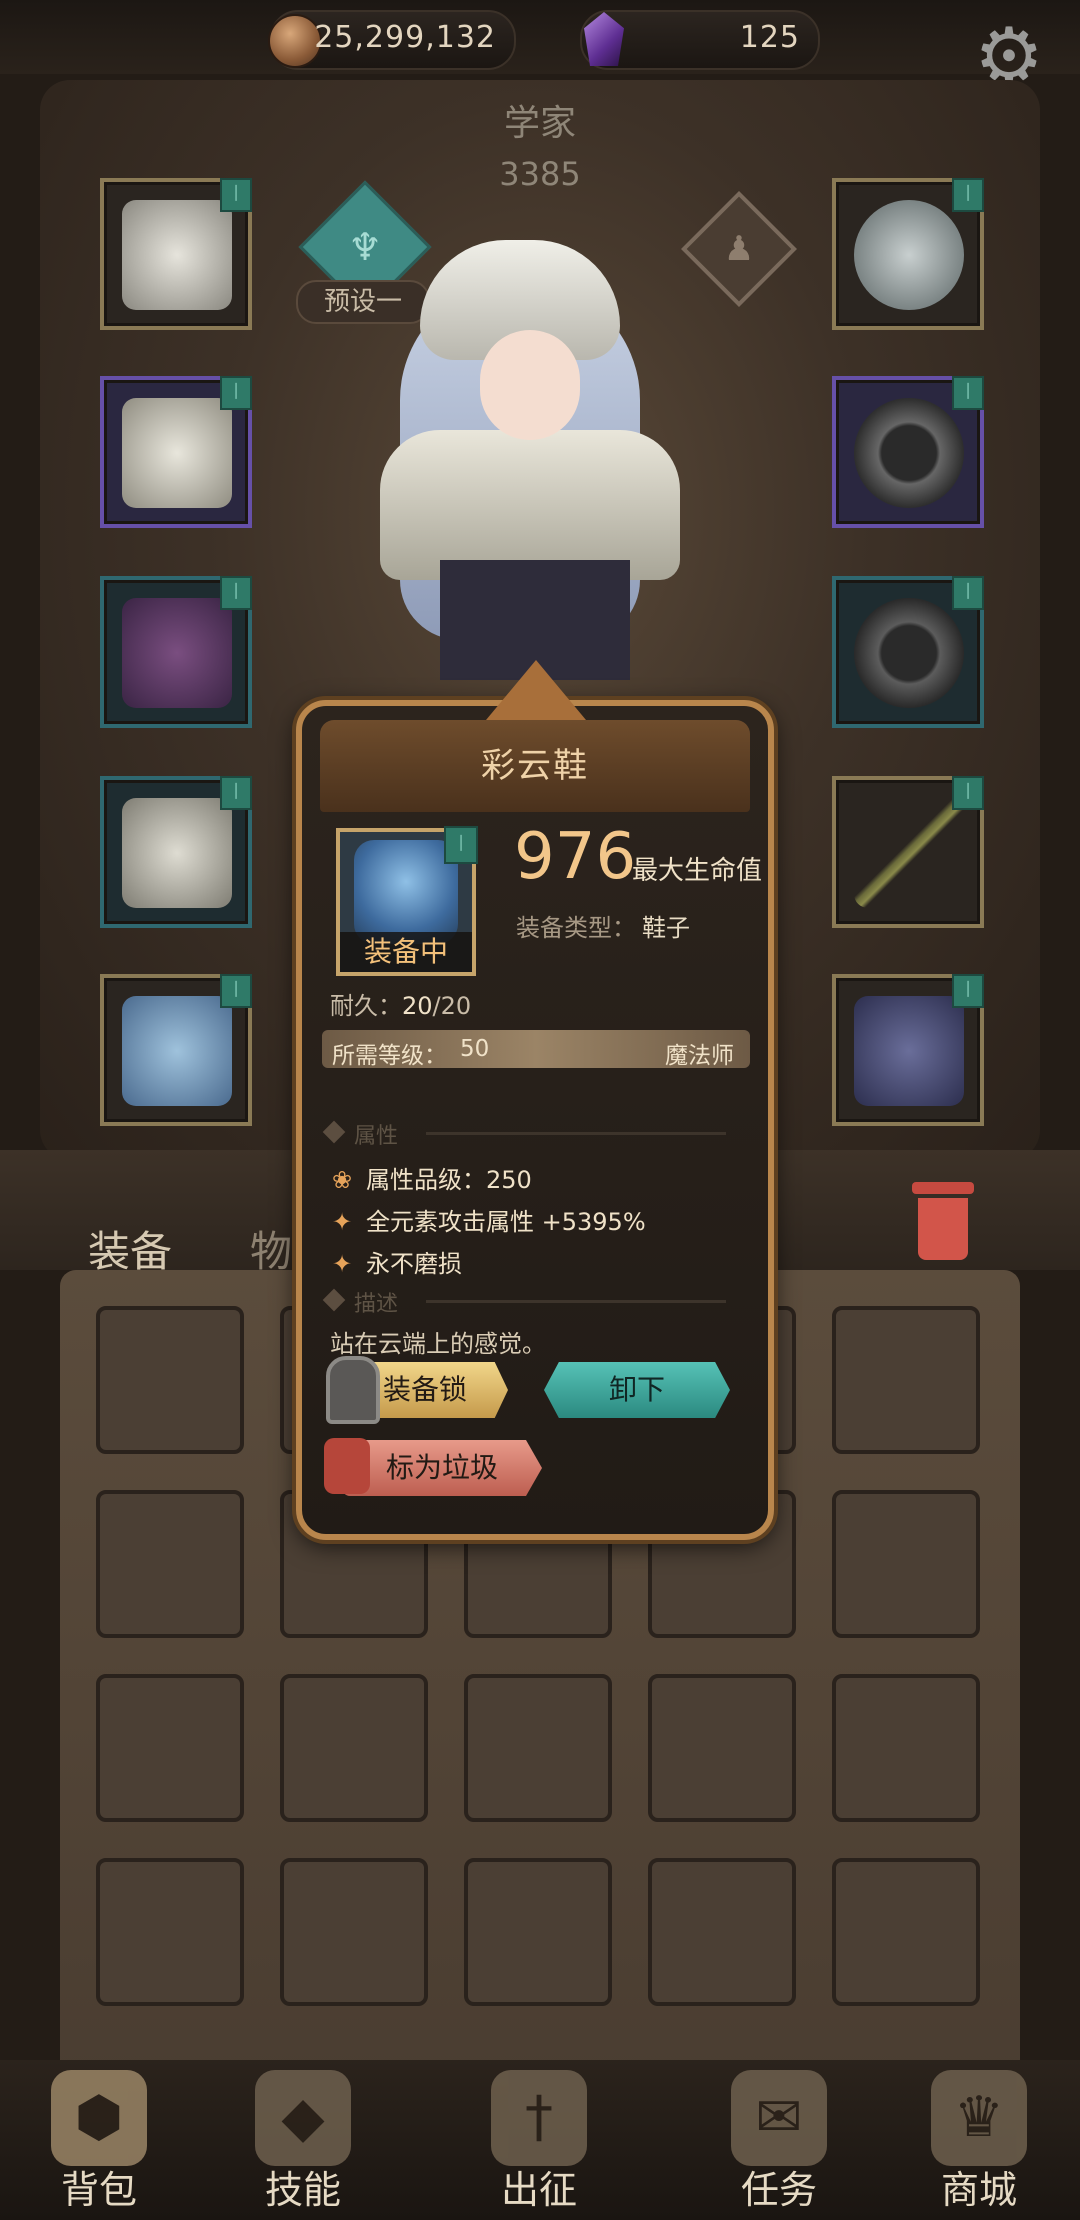 The width and height of the screenshot is (1080, 2220). I want to click on nav-skills: ◆ 技能, so click(303, 2145).